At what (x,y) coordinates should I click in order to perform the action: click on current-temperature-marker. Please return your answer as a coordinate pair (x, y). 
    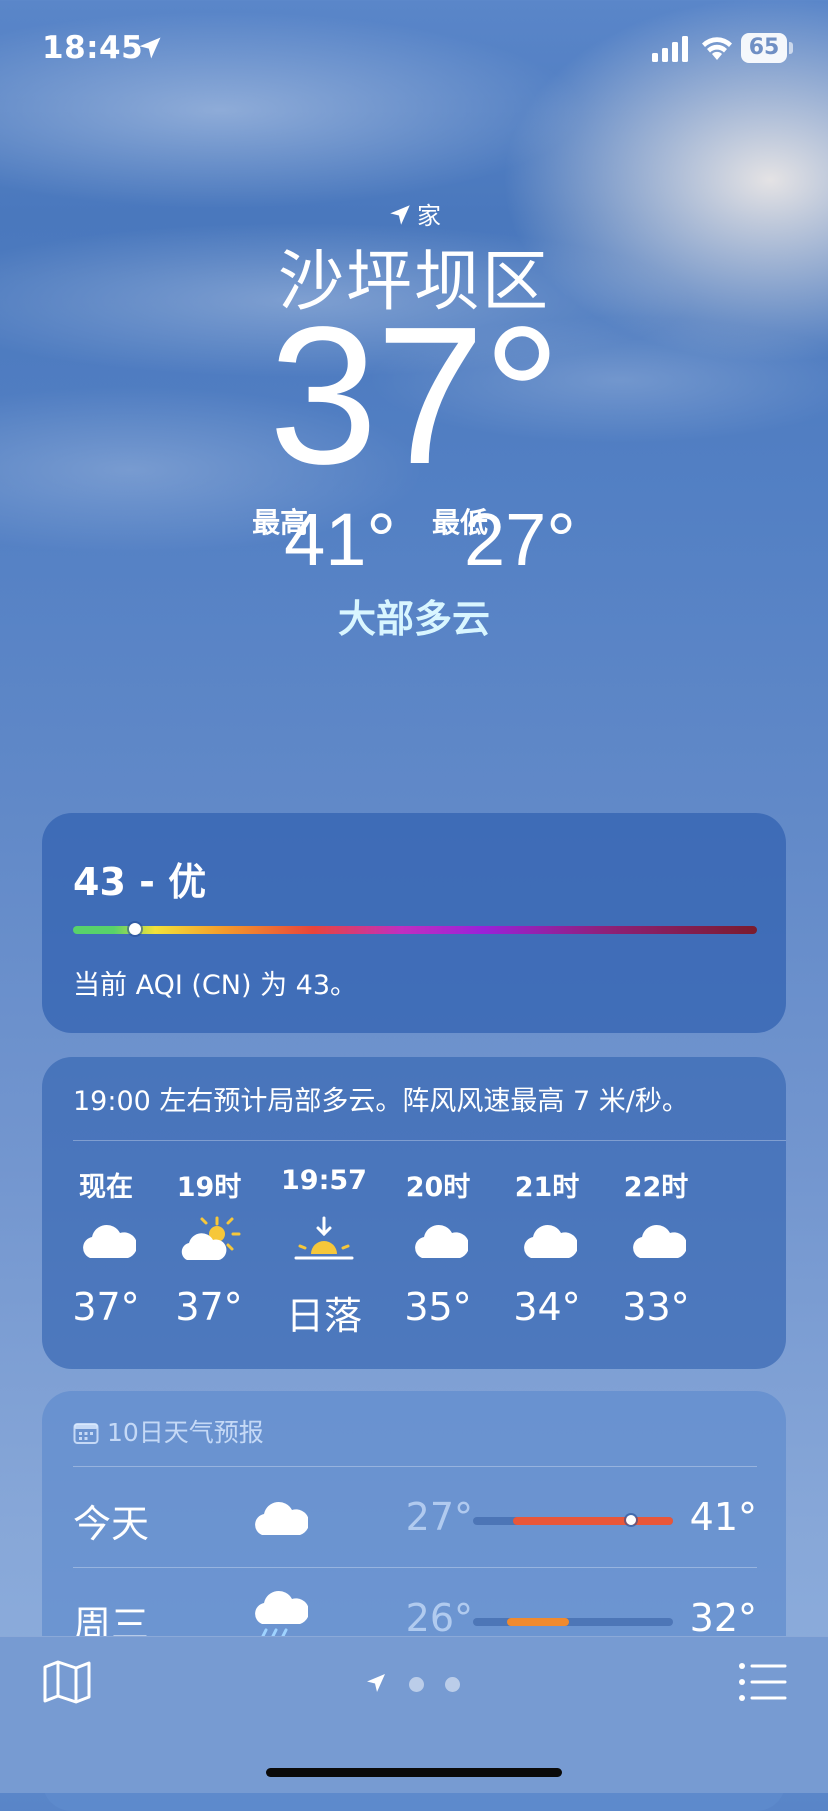
    Looking at the image, I should click on (631, 1520).